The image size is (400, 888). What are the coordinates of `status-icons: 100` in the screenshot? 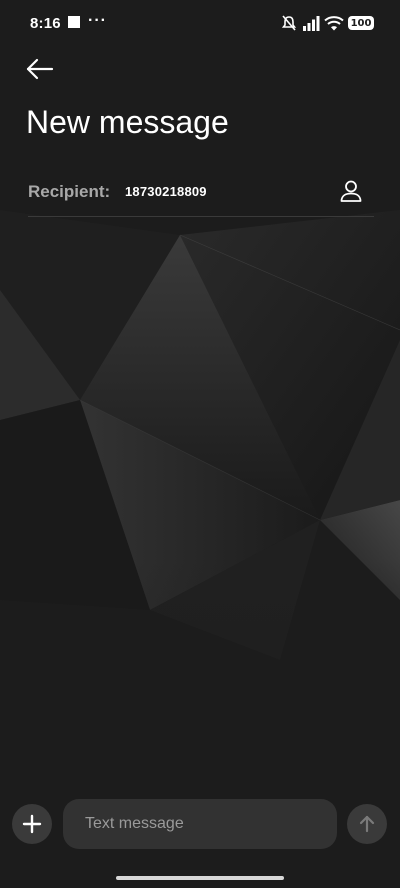 It's located at (327, 23).